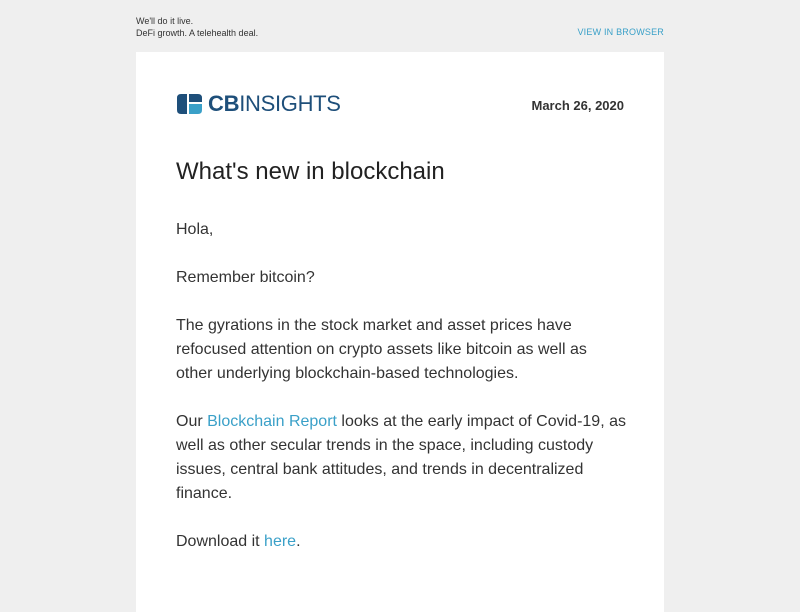 This screenshot has height=612, width=800. Describe the element at coordinates (189, 104) in the screenshot. I see `cb-insights-logo-icon` at that location.